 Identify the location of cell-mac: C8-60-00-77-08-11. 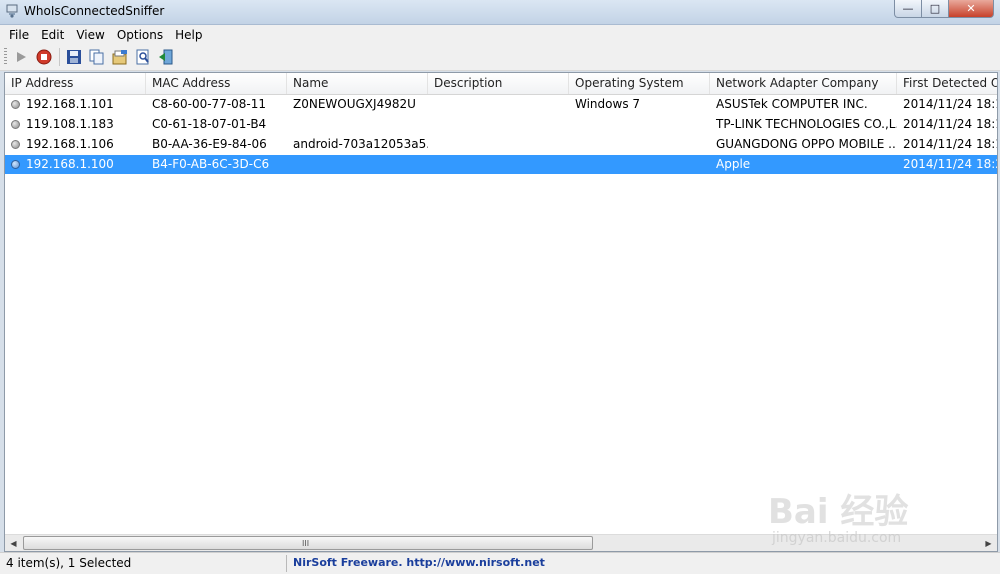
(209, 104).